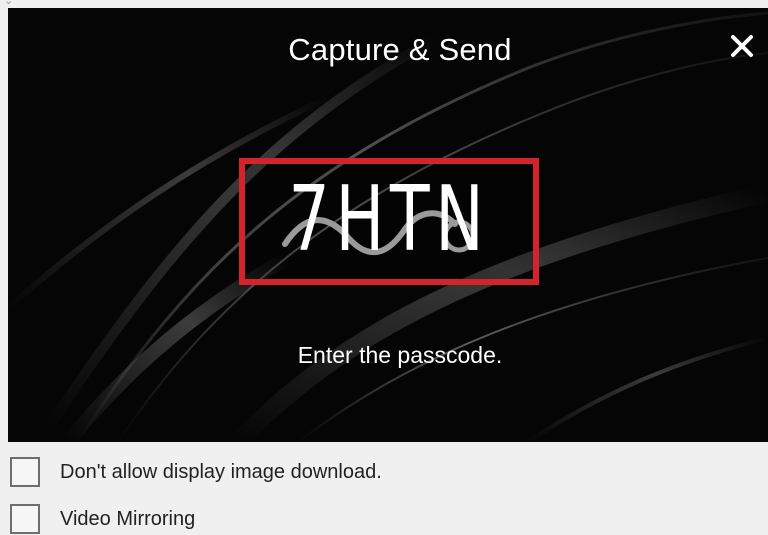 The image size is (768, 535). I want to click on passcode-text: 7HTN, so click(389, 219).